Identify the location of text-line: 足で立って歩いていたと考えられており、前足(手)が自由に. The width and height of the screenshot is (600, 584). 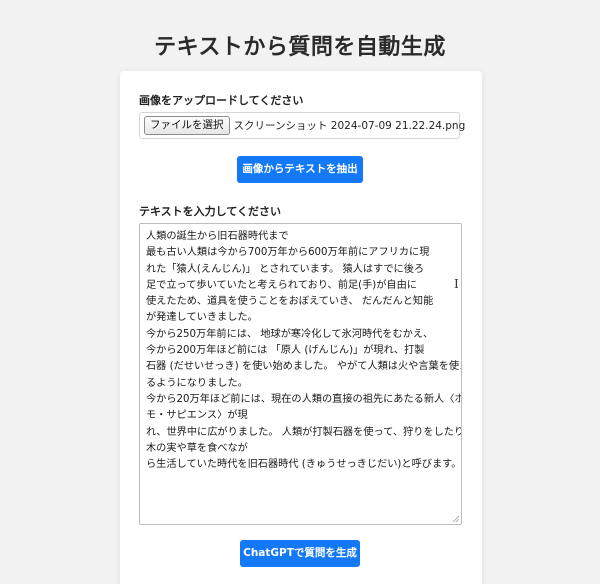
(281, 285).